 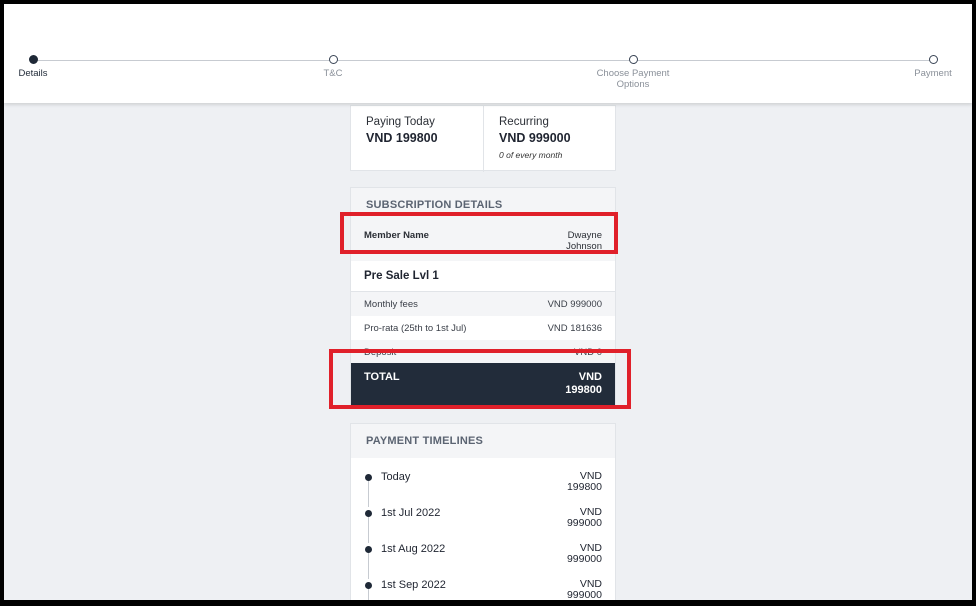 What do you see at coordinates (33, 73) in the screenshot?
I see `step-label: Details` at bounding box center [33, 73].